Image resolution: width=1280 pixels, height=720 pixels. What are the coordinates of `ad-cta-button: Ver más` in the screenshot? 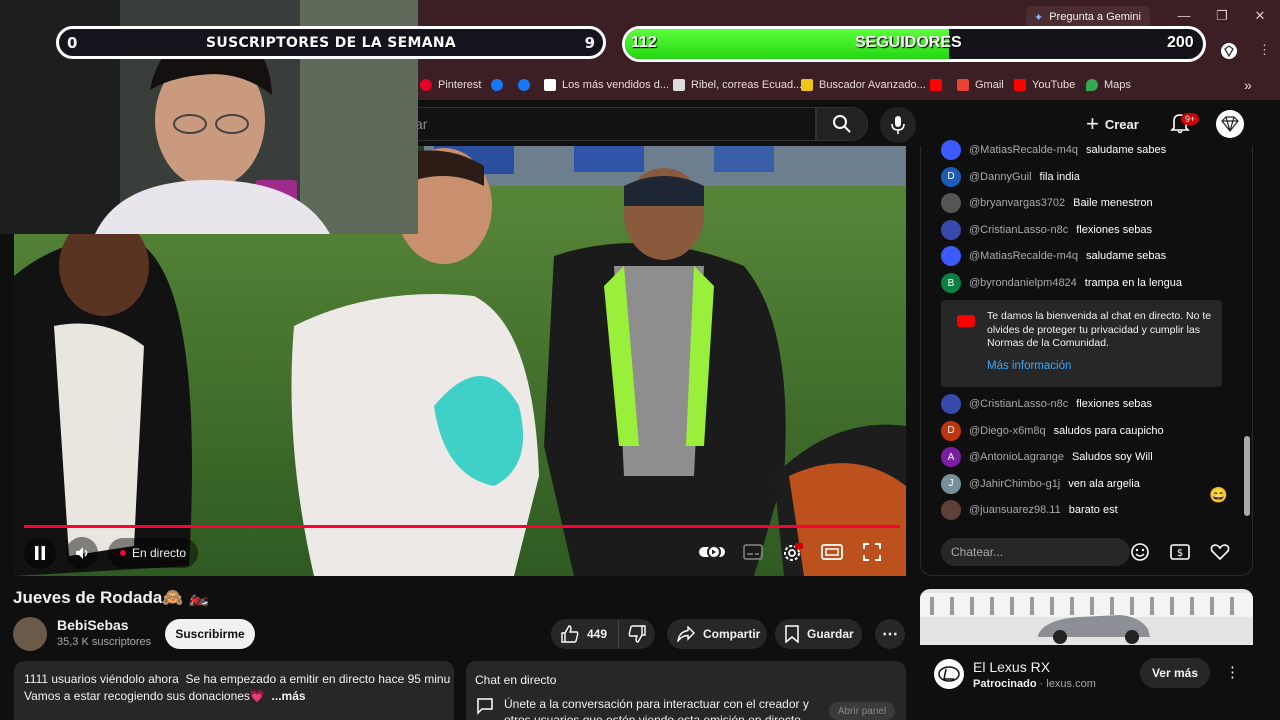 It's located at (1175, 673).